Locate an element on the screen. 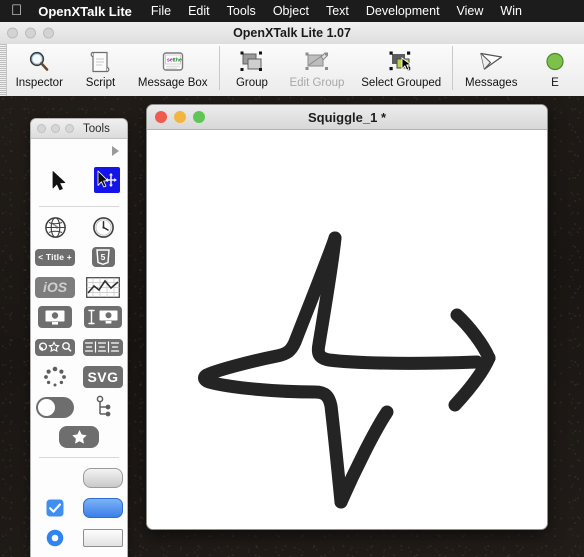 The height and width of the screenshot is (557, 584). document-title: Squiggle_1 * is located at coordinates (347, 117).